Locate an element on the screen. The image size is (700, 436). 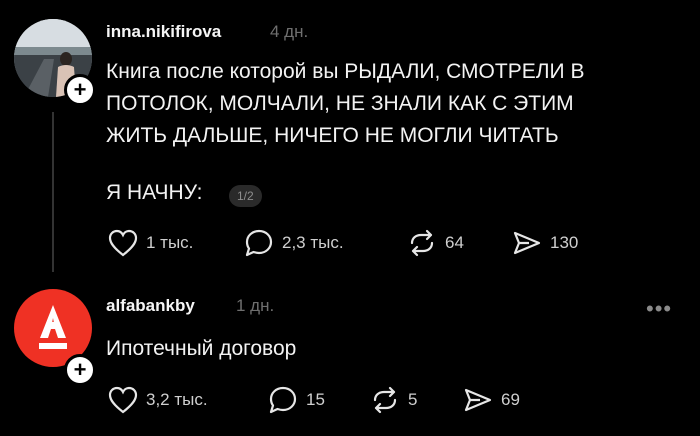
post-text: Ипотечный договор is located at coordinates (201, 348).